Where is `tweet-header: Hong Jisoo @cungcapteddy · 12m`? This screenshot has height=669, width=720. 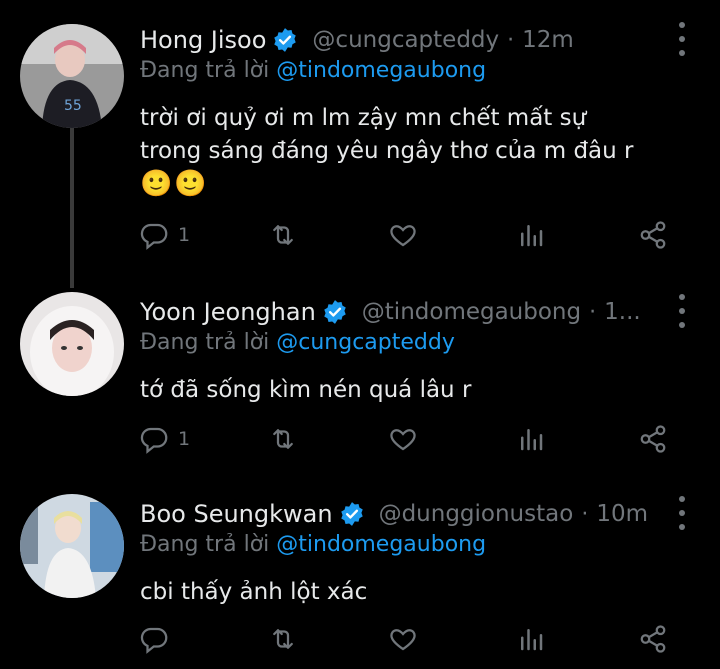
tweet-header: Hong Jisoo @cungcapteddy · 12m is located at coordinates (400, 40).